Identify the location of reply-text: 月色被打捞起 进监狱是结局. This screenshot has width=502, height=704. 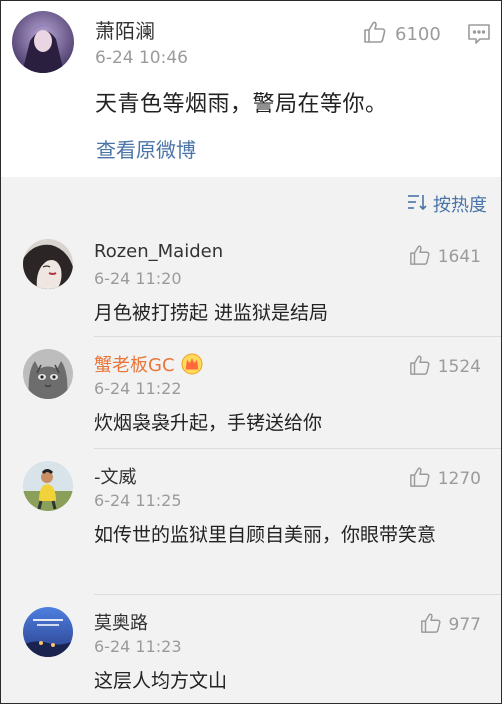
(211, 313).